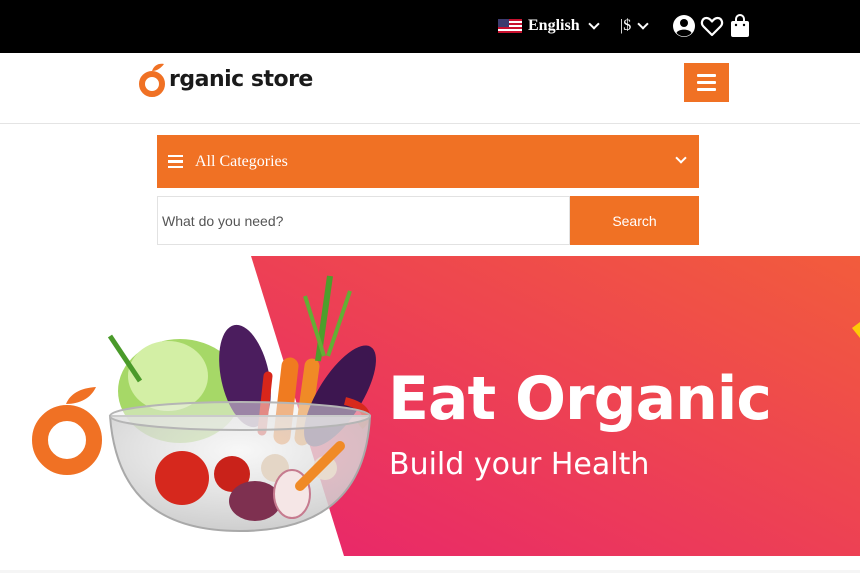  I want to click on currency-selector: |$, so click(634, 26).